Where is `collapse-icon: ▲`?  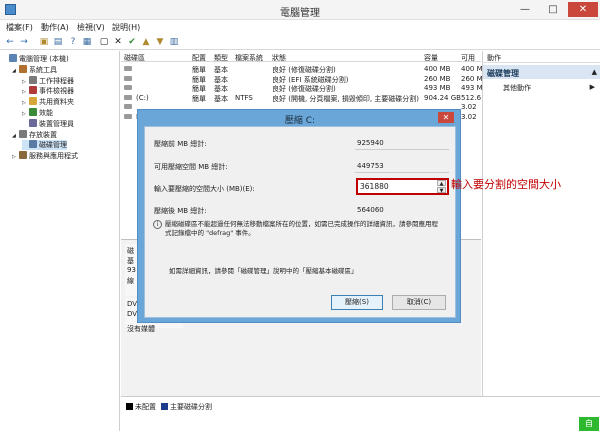
collapse-icon: ▲ is located at coordinates (594, 72).